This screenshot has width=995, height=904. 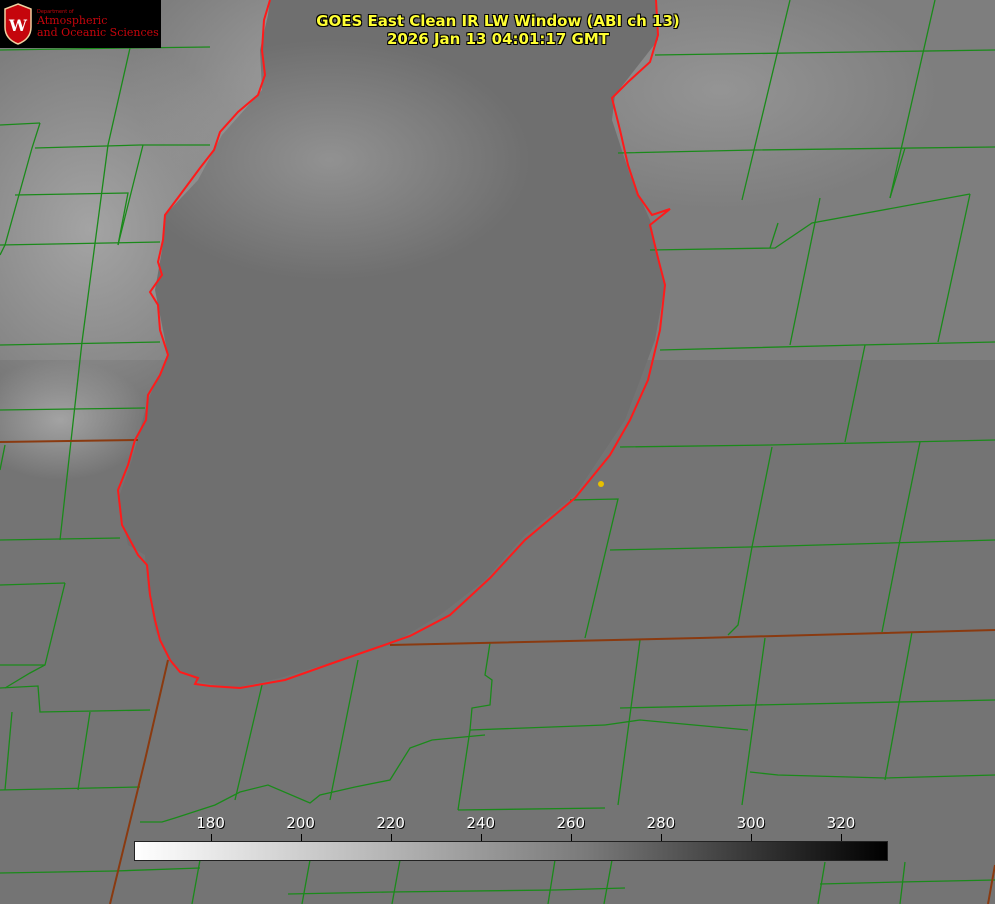 What do you see at coordinates (72, 21) in the screenshot?
I see `logo-line-1: Atmospheric` at bounding box center [72, 21].